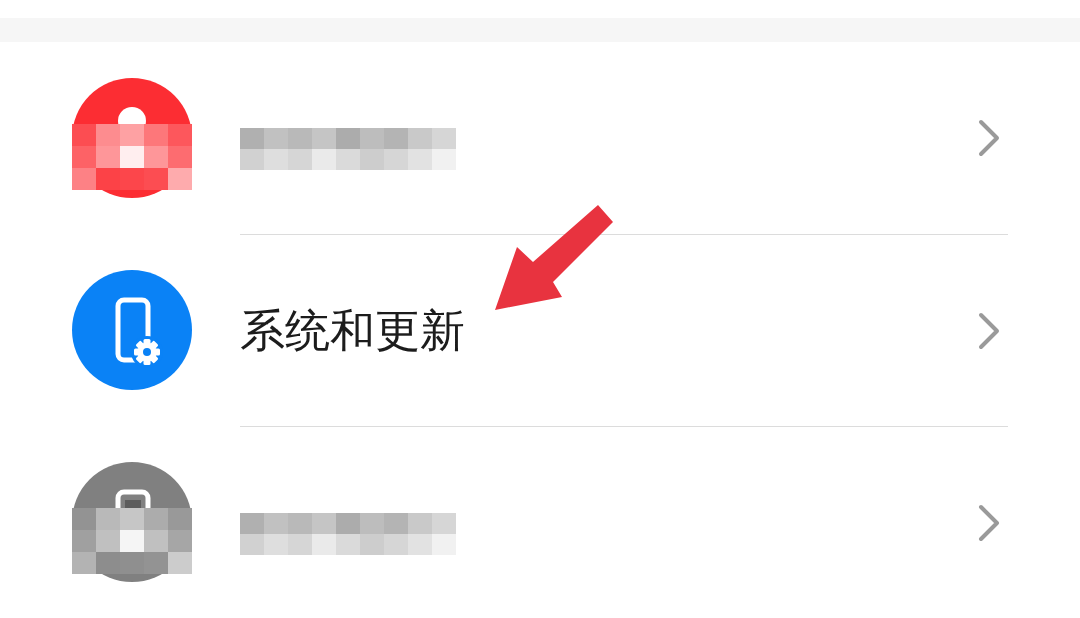 This screenshot has width=1080, height=618. What do you see at coordinates (352, 330) in the screenshot?
I see `settings-item-label: 系统和更新` at bounding box center [352, 330].